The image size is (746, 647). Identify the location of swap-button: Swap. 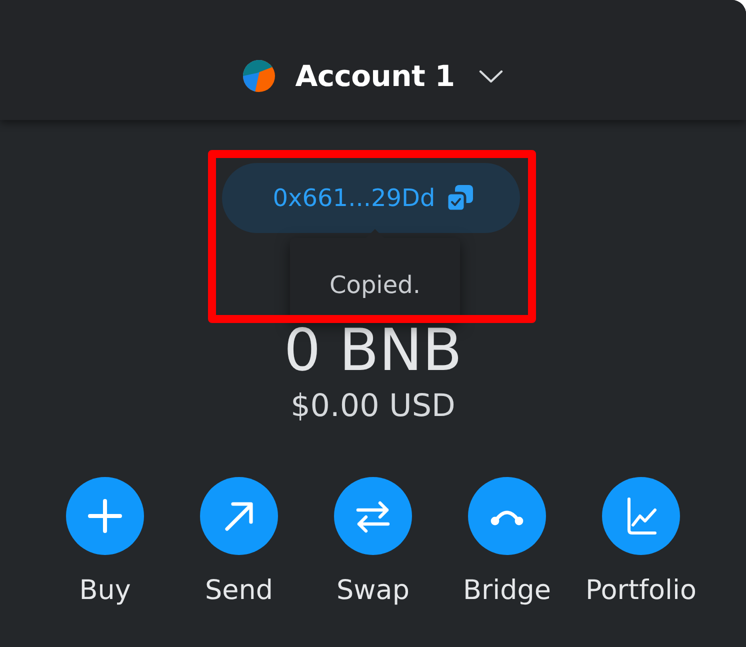
(373, 542).